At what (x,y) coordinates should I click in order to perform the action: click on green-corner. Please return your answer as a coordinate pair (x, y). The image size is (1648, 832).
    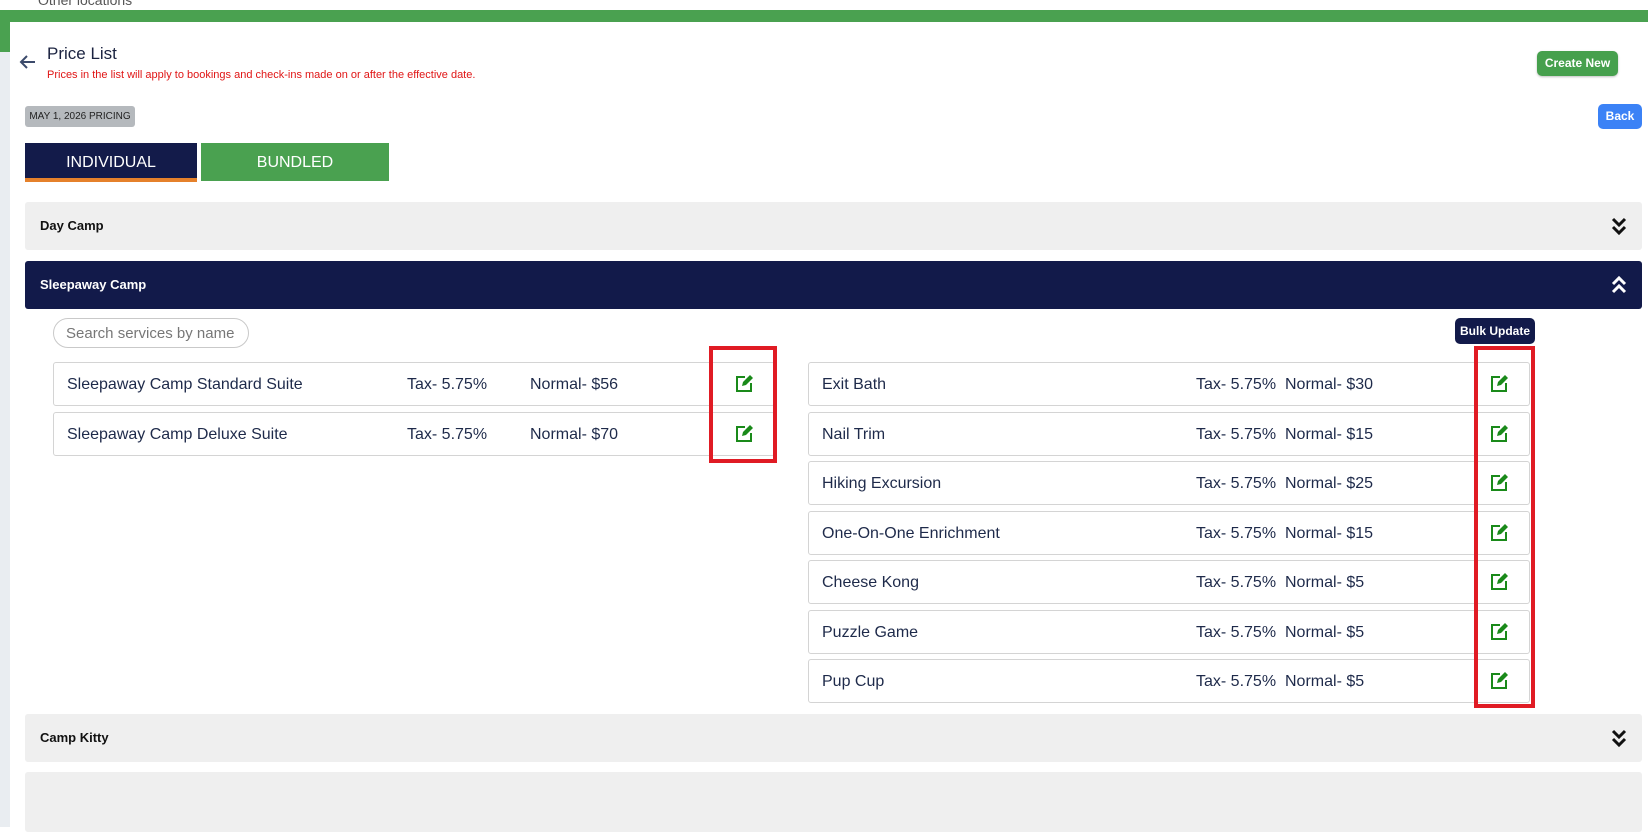
    Looking at the image, I should click on (5, 37).